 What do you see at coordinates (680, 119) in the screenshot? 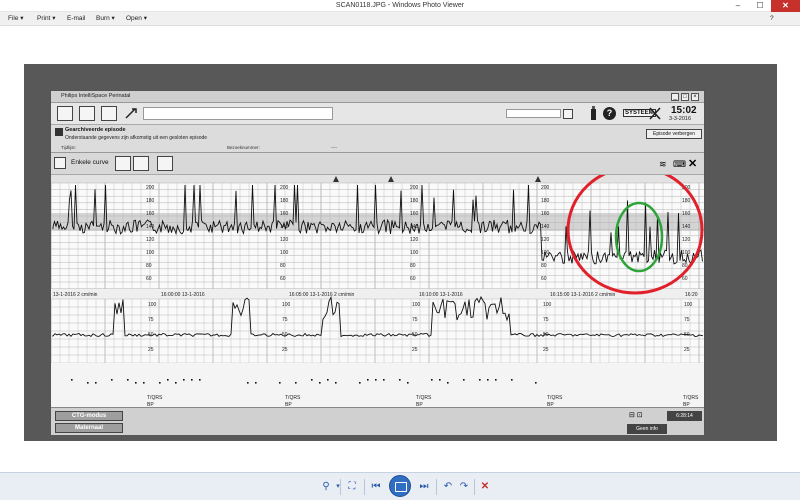
I see `clock-date: 3-3-2016` at bounding box center [680, 119].